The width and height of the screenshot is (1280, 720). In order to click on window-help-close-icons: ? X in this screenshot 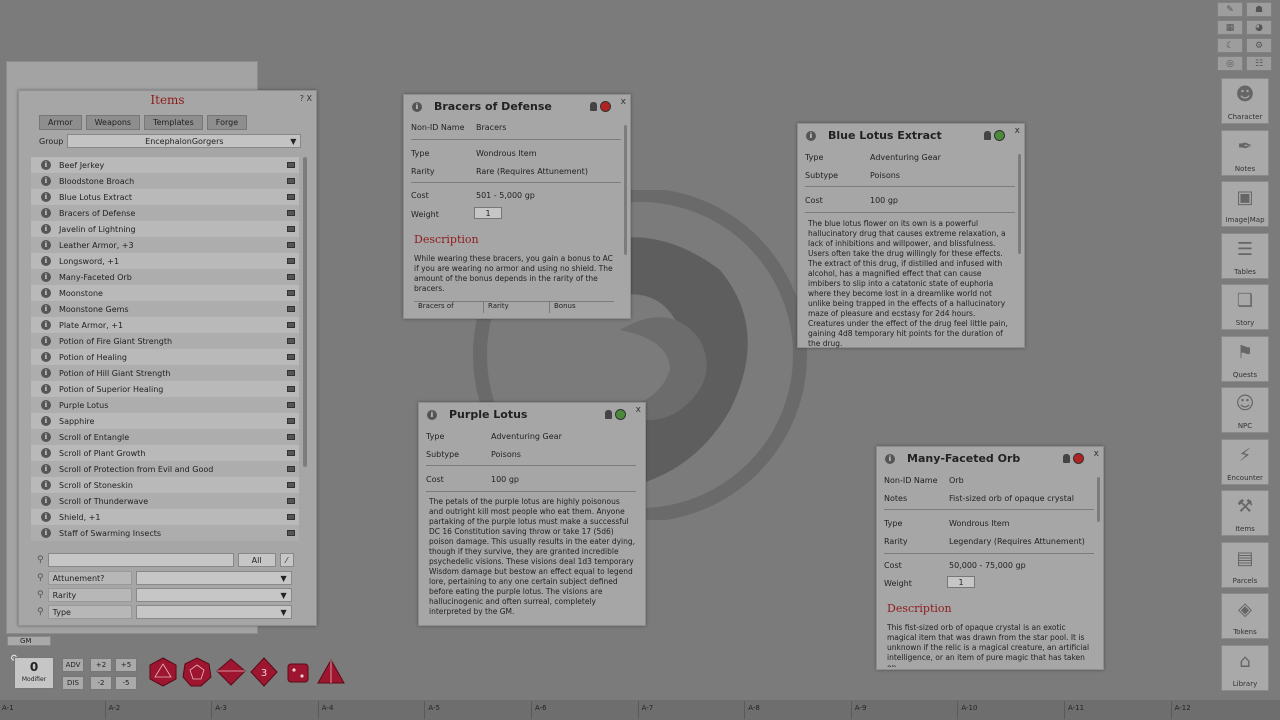, I will do `click(306, 98)`.